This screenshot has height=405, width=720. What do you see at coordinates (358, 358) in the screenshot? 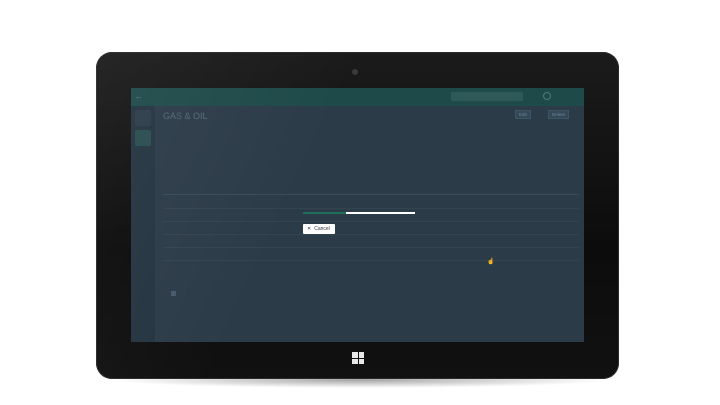
I see `windows-logo` at bounding box center [358, 358].